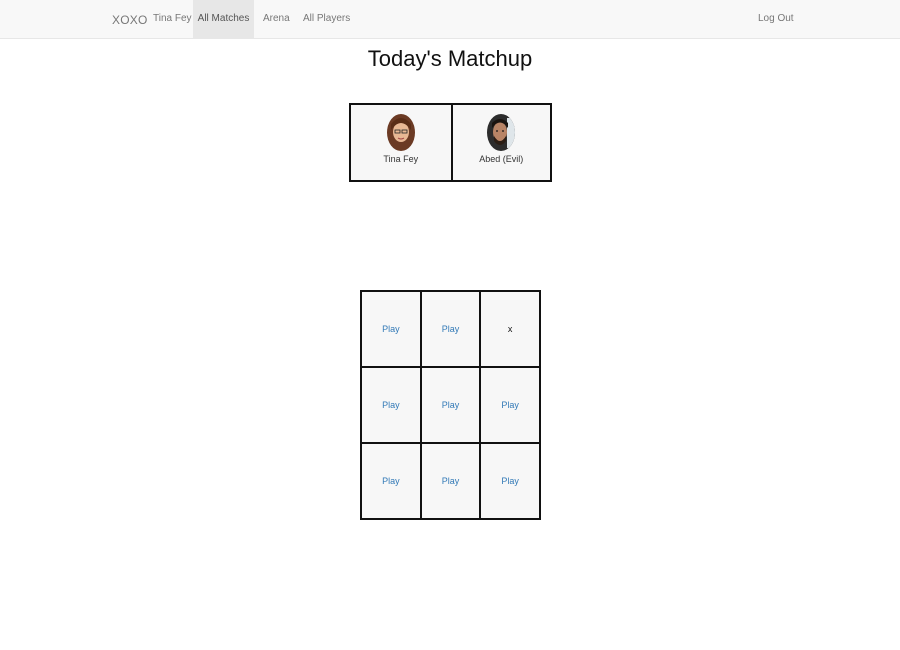 This screenshot has height=650, width=900. What do you see at coordinates (400, 132) in the screenshot?
I see `player-avatar-tina-fey` at bounding box center [400, 132].